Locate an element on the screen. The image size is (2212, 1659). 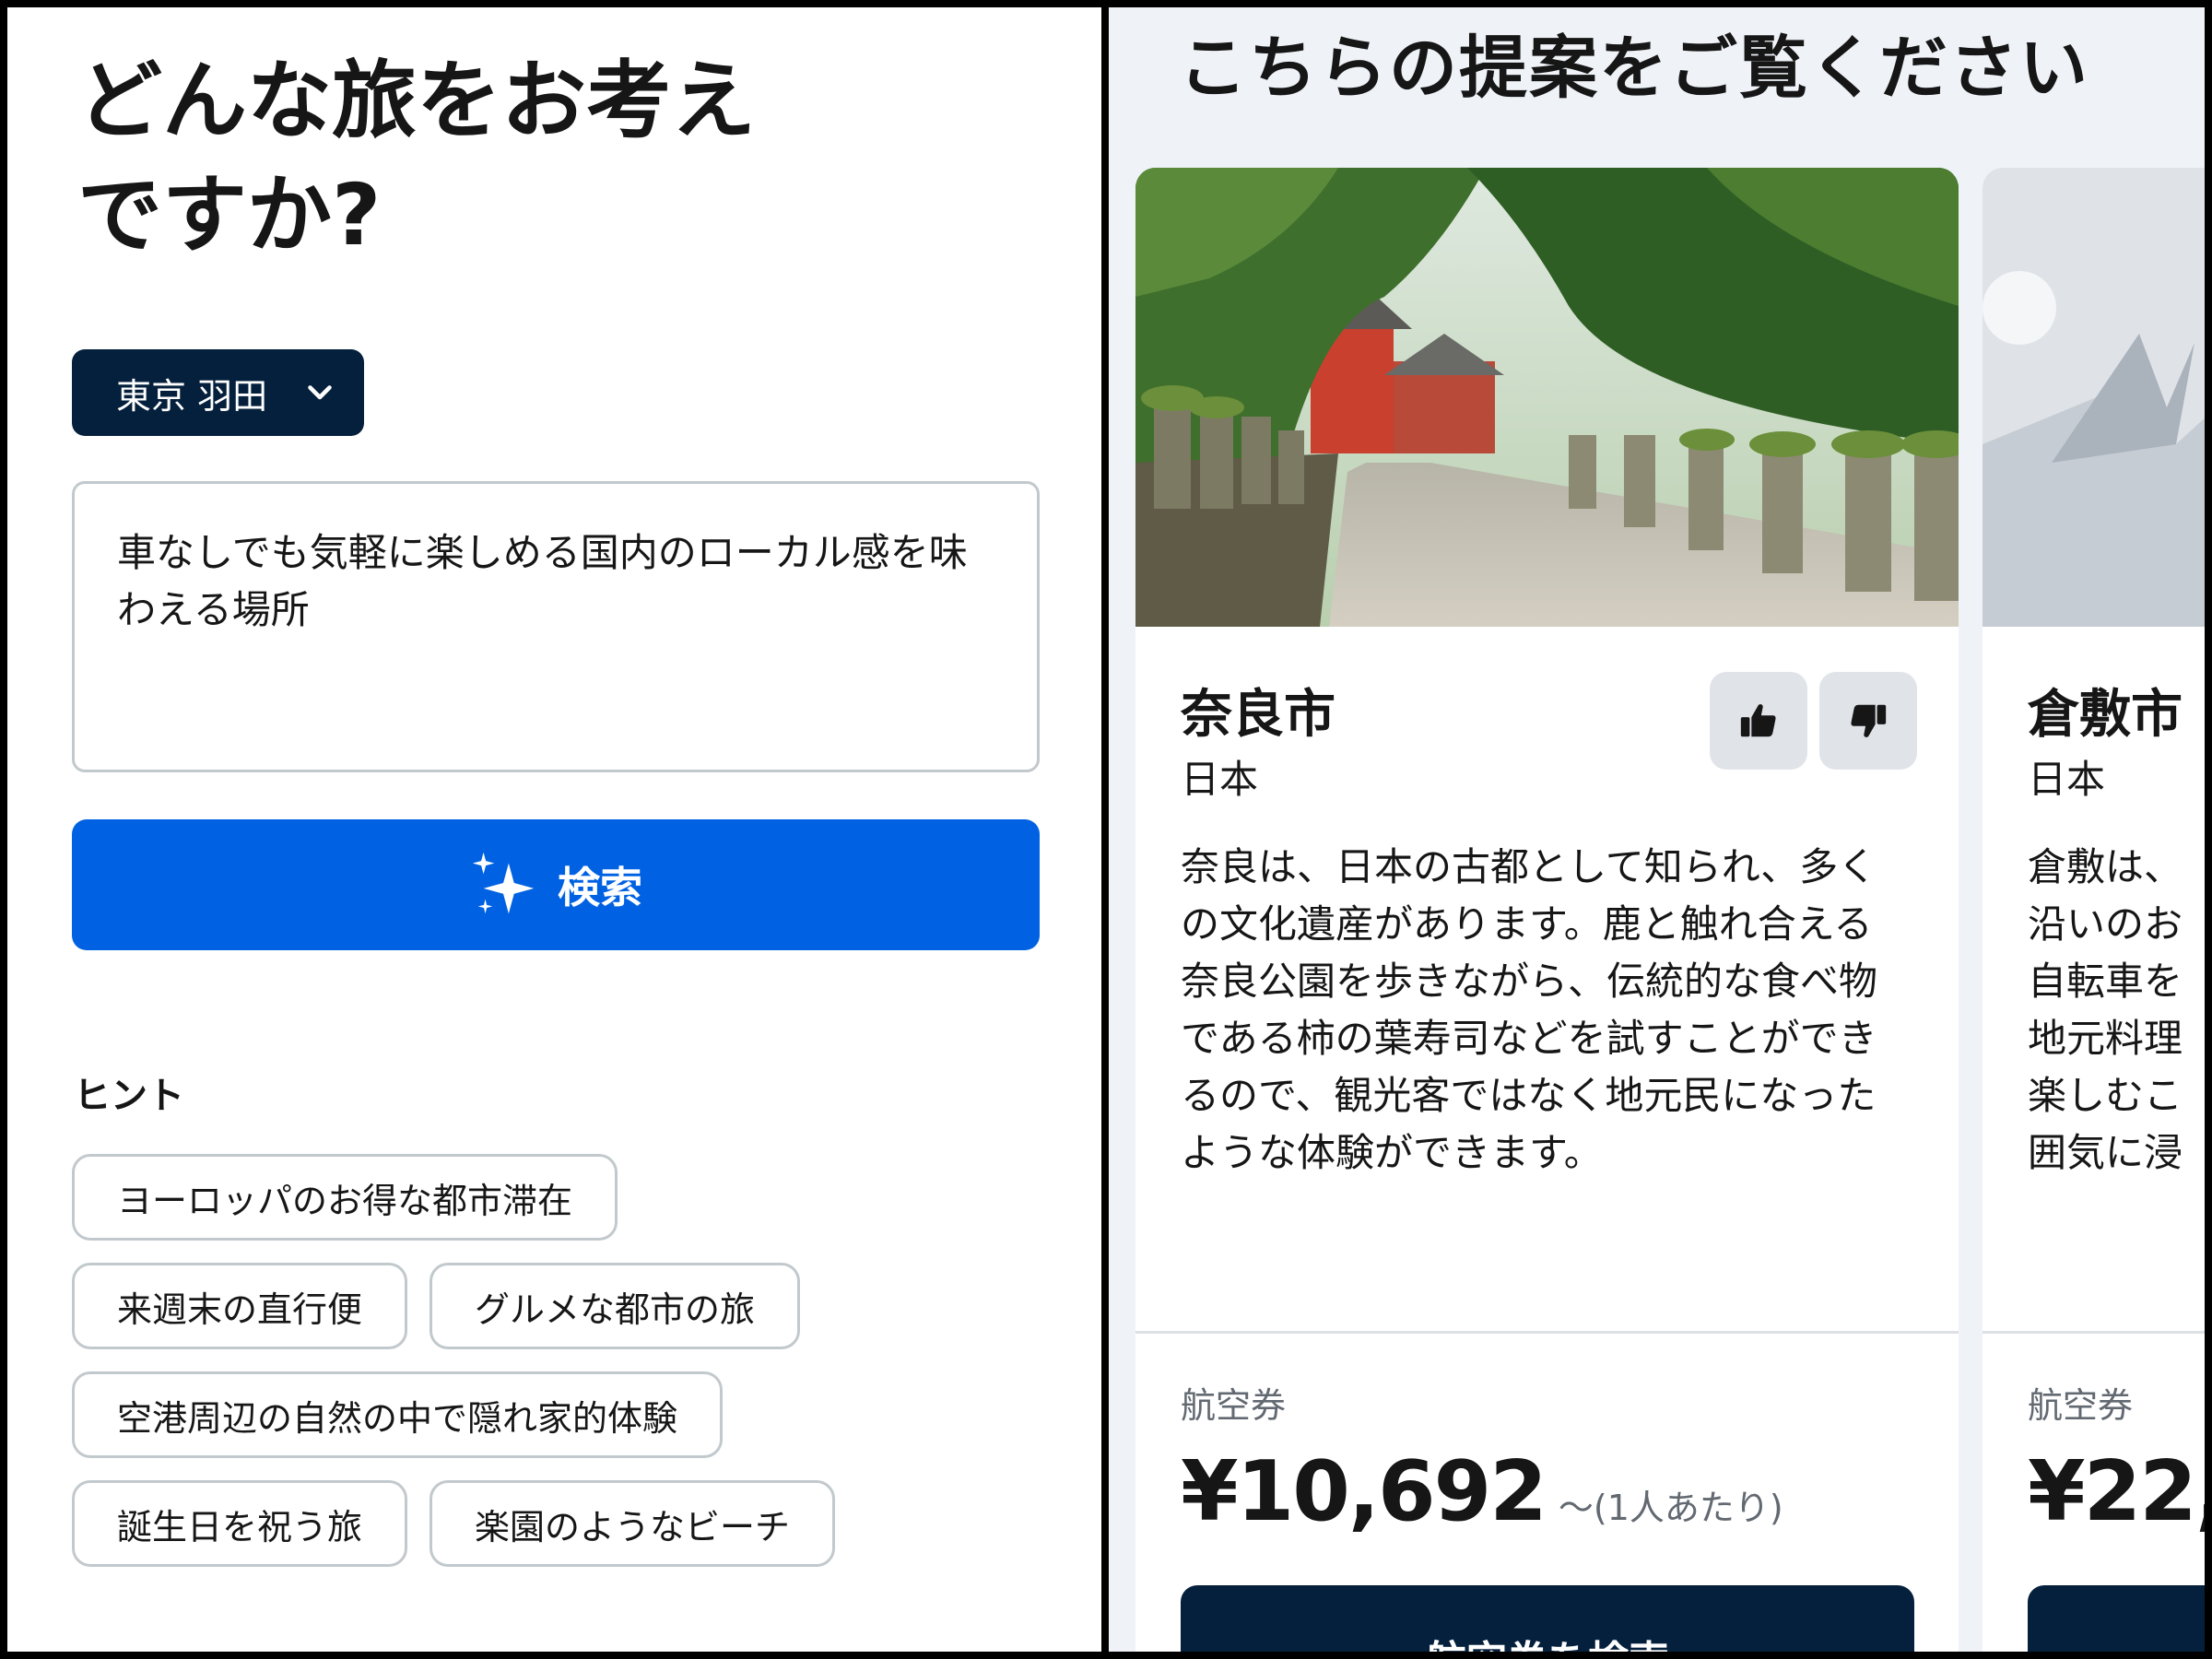
thumbs-up-icon is located at coordinates (1758, 720).